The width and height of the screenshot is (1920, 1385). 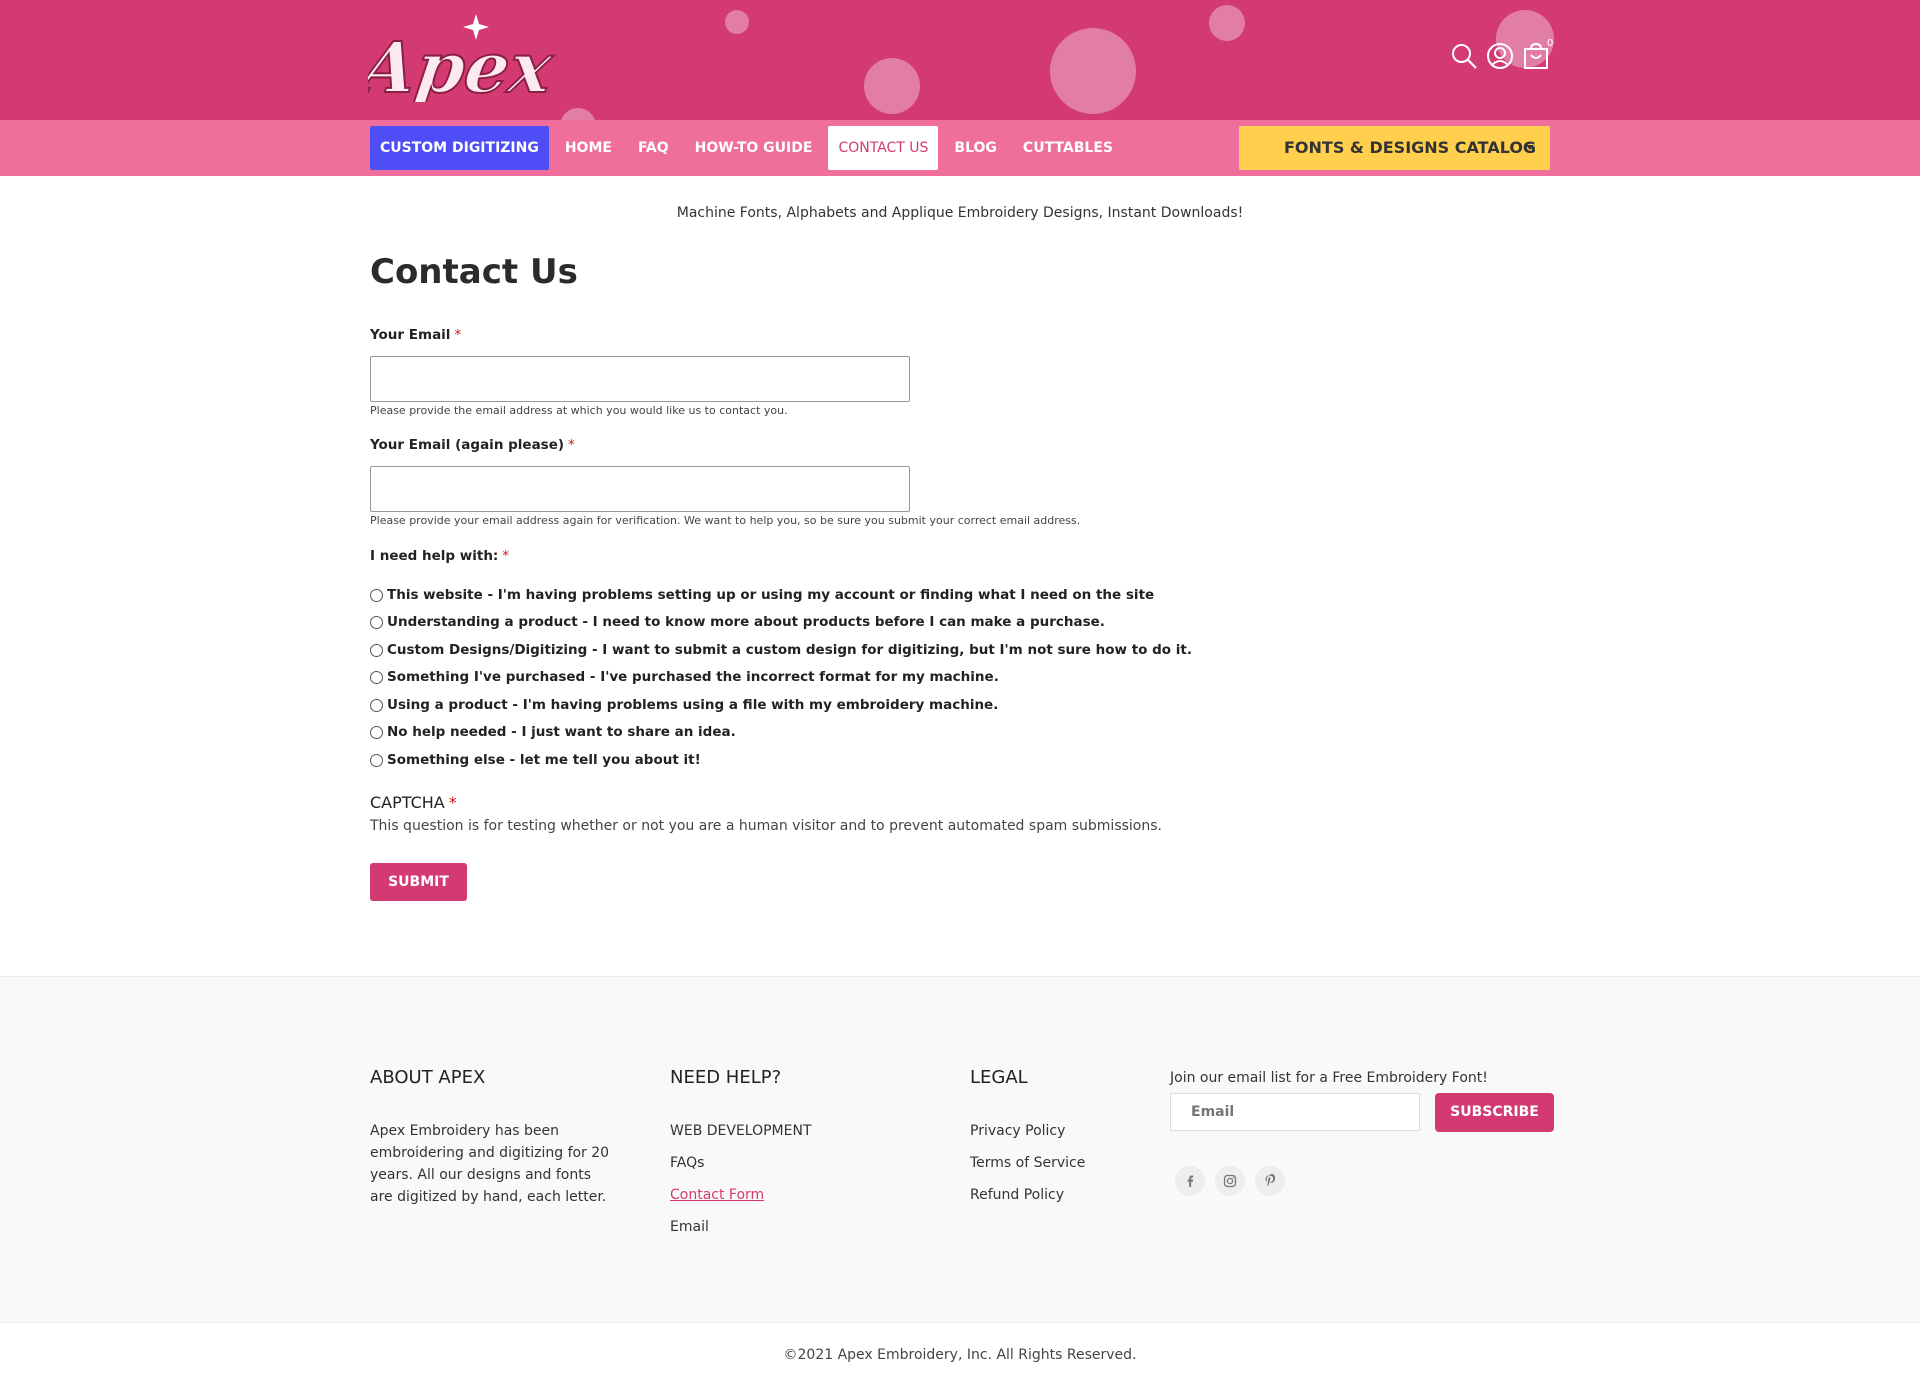 I want to click on footer-link-contact-form: Contact Form, so click(x=717, y=1195).